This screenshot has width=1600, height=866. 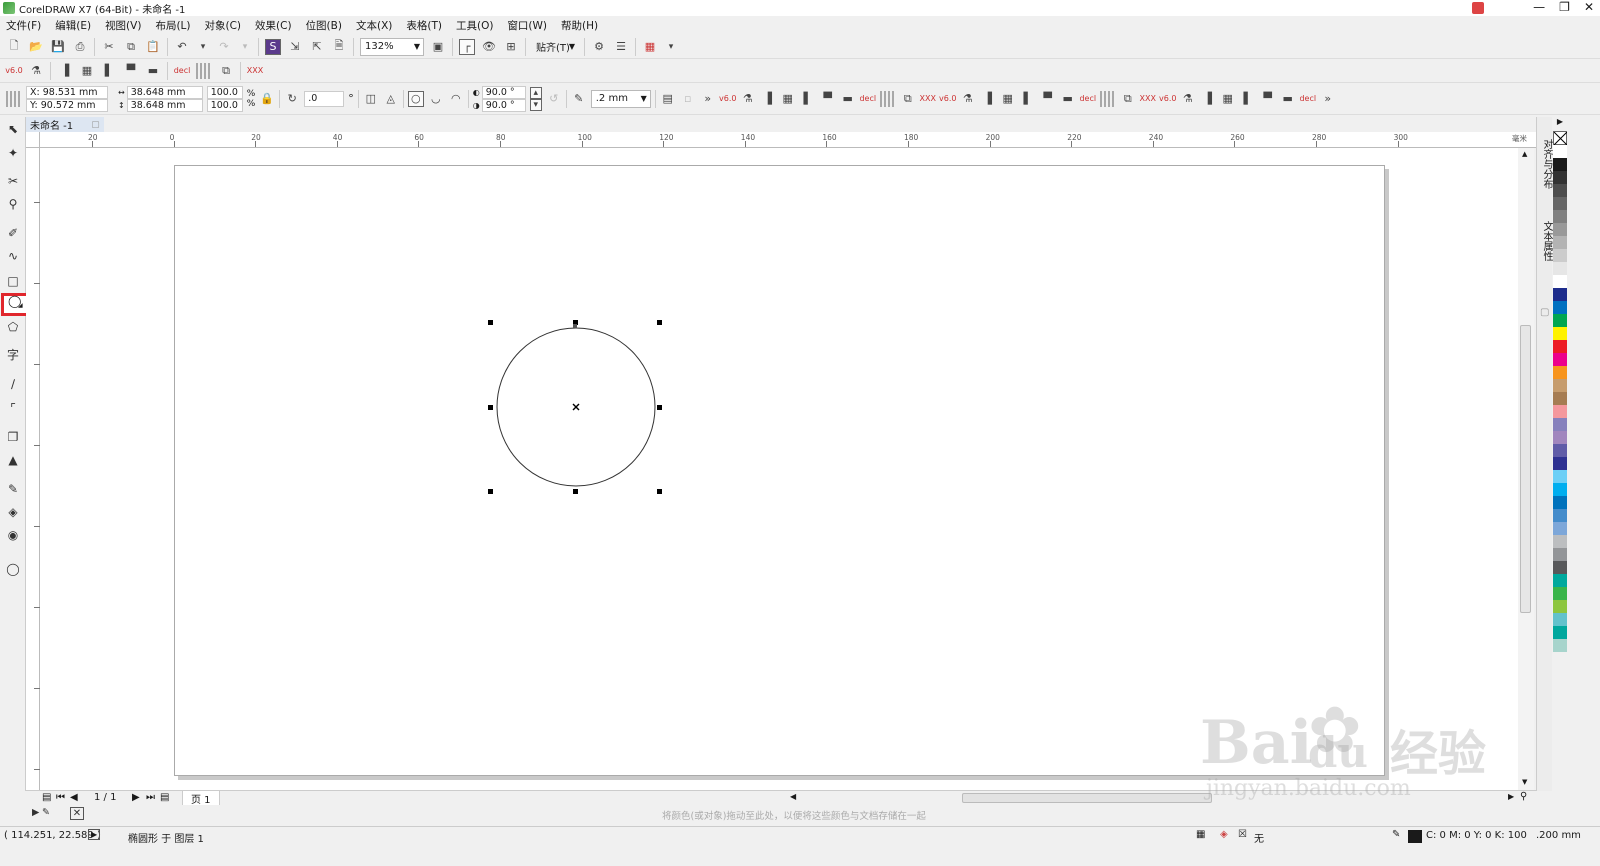 I want to click on menu-text: 文本(X), so click(x=374, y=25).